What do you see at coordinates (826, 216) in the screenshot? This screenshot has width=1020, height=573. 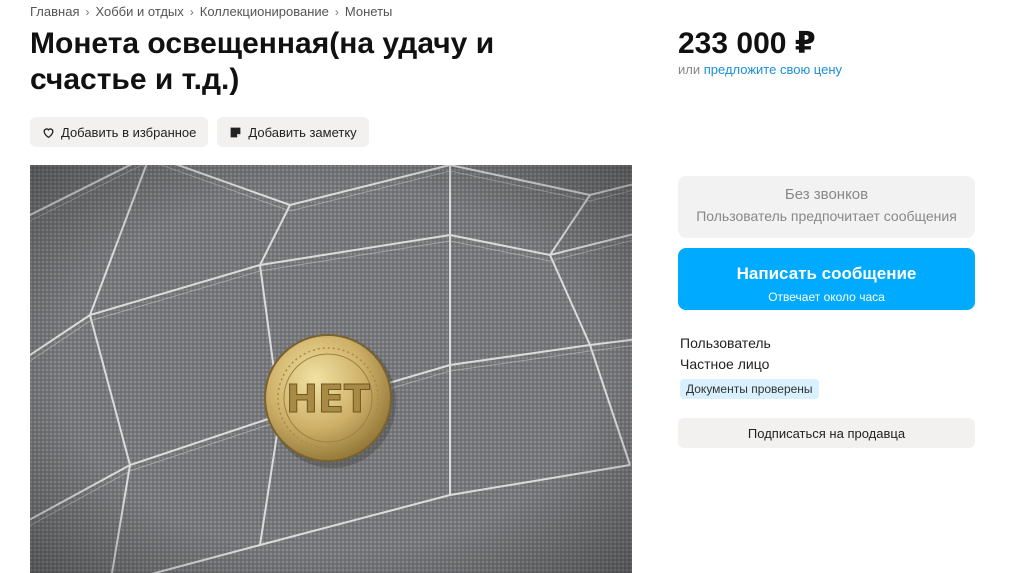 I see `no-calls-subtitle: Пользователь предпочитает сообщения` at bounding box center [826, 216].